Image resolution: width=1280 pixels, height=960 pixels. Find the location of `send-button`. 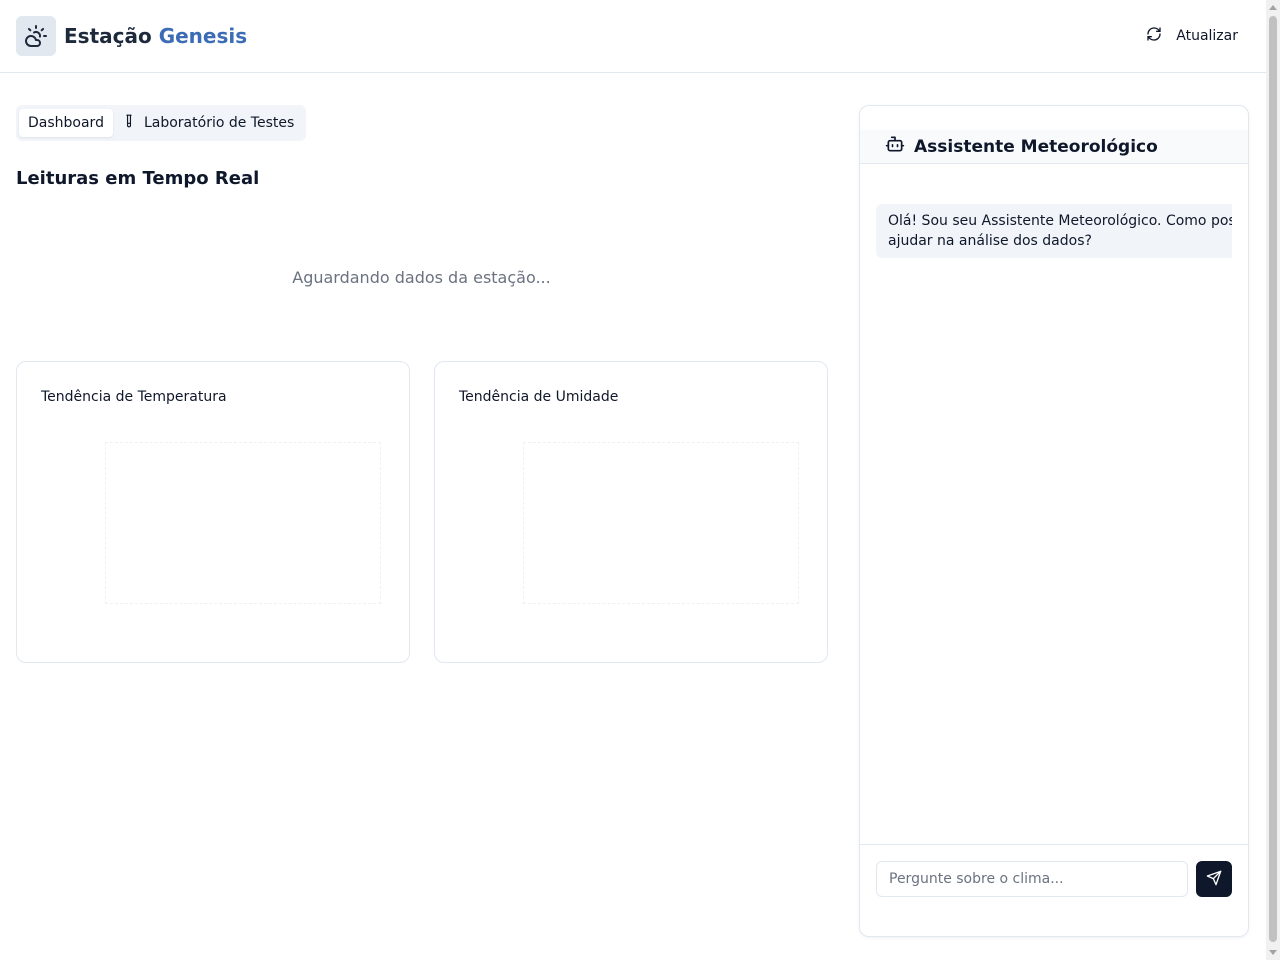

send-button is located at coordinates (1214, 879).